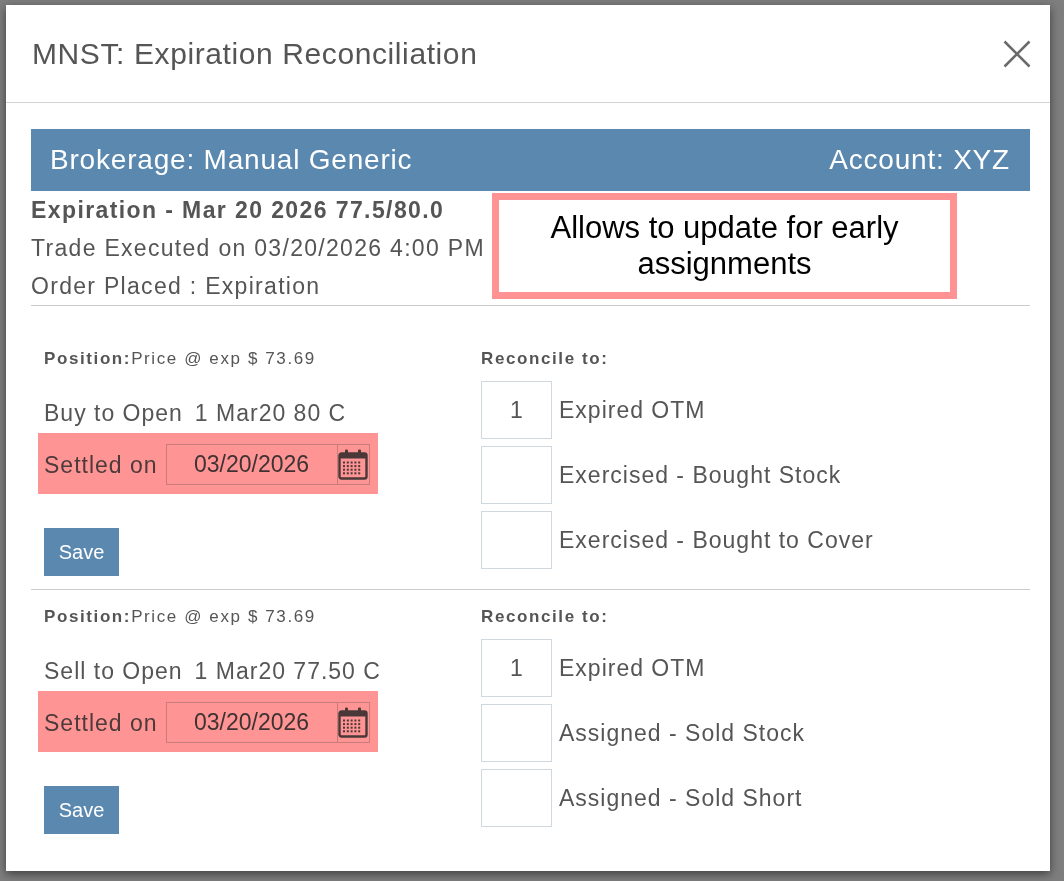  I want to click on close-icon, so click(1017, 53).